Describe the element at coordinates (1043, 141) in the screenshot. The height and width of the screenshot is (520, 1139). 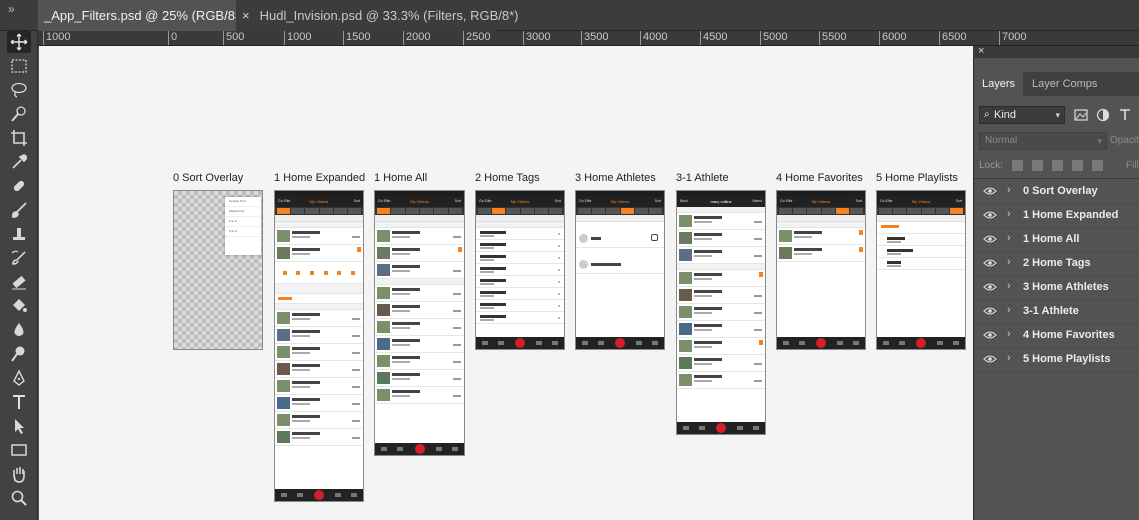
I see `blend-mode-select: Normal ▾` at that location.